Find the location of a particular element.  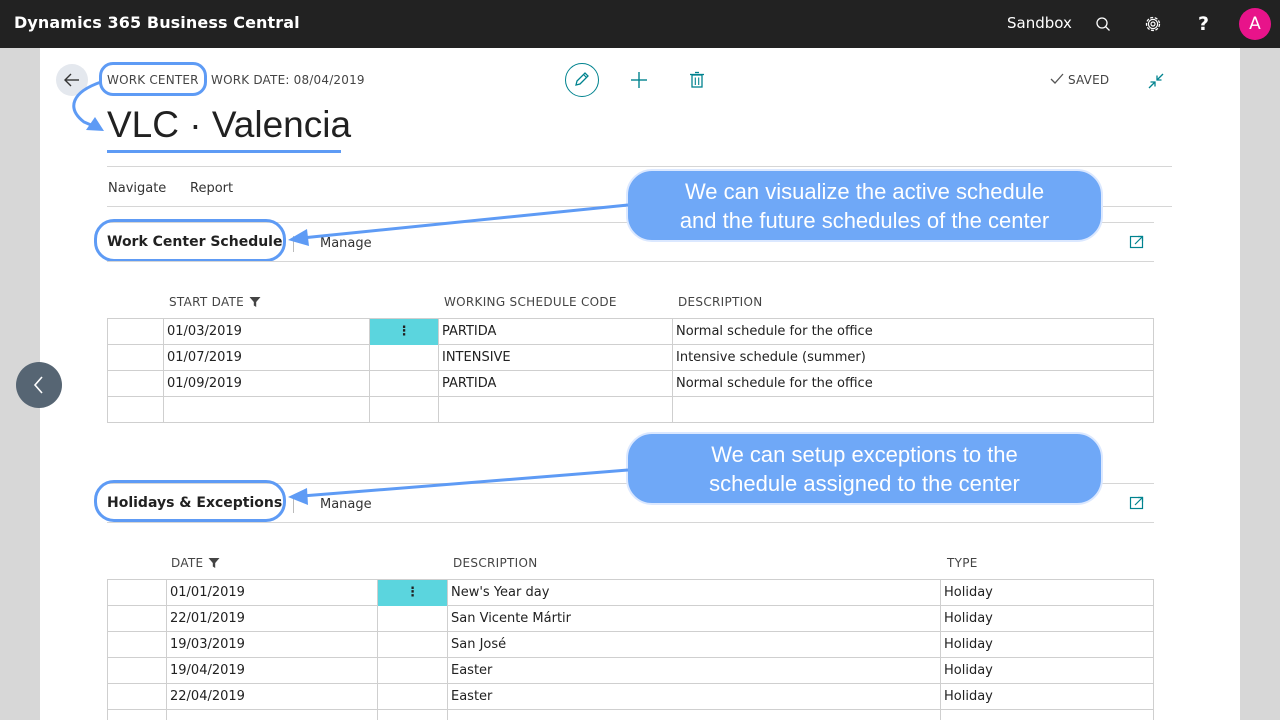

environment-label: Sandbox is located at coordinates (1039, 23).